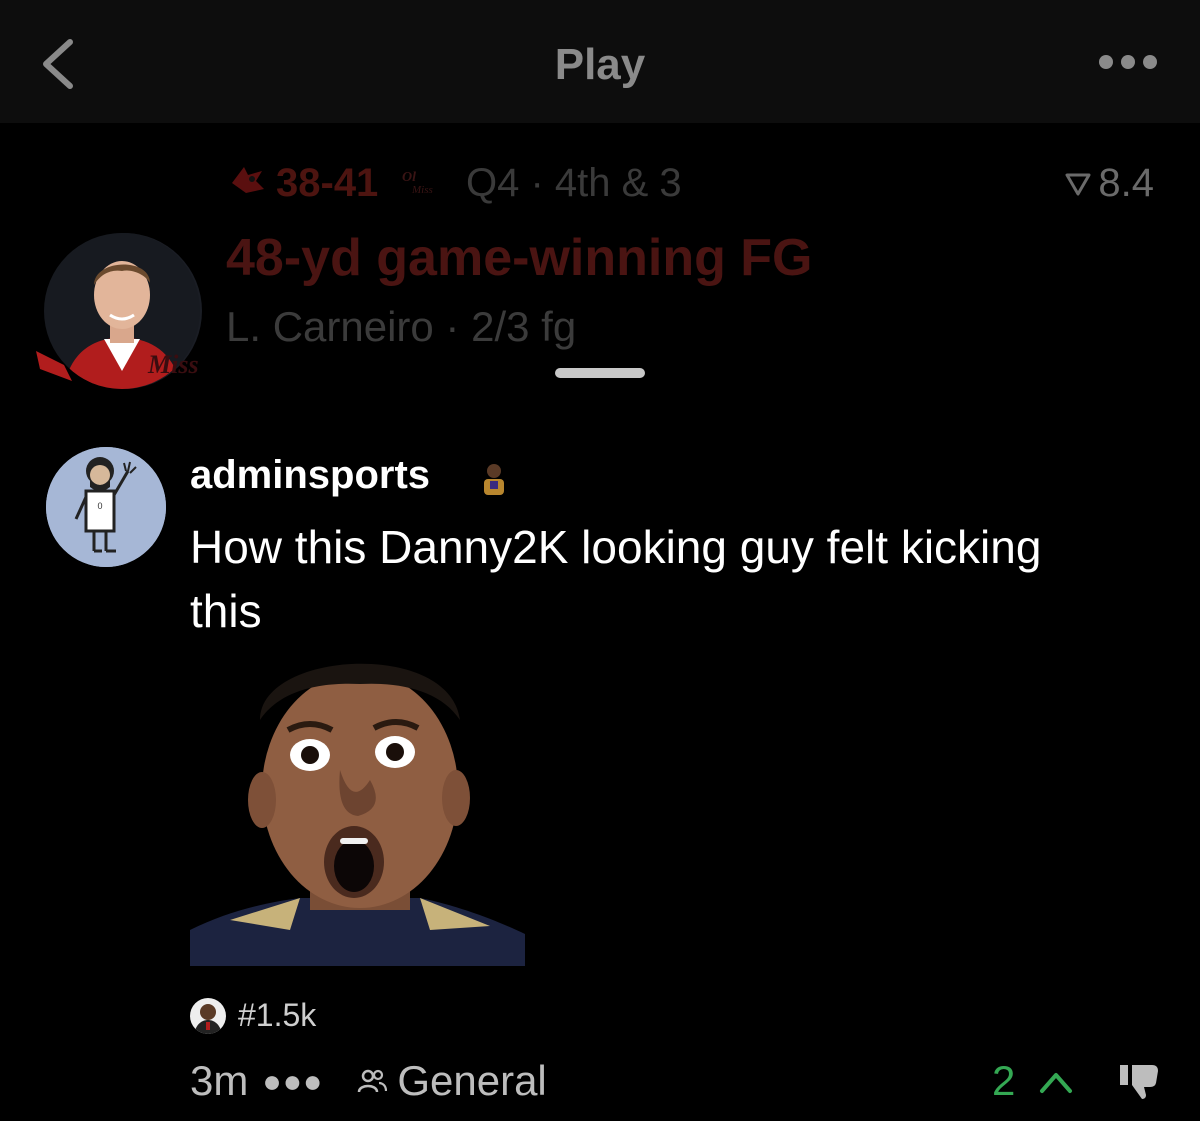  What do you see at coordinates (219, 1080) in the screenshot?
I see `timestamp: 3m` at bounding box center [219, 1080].